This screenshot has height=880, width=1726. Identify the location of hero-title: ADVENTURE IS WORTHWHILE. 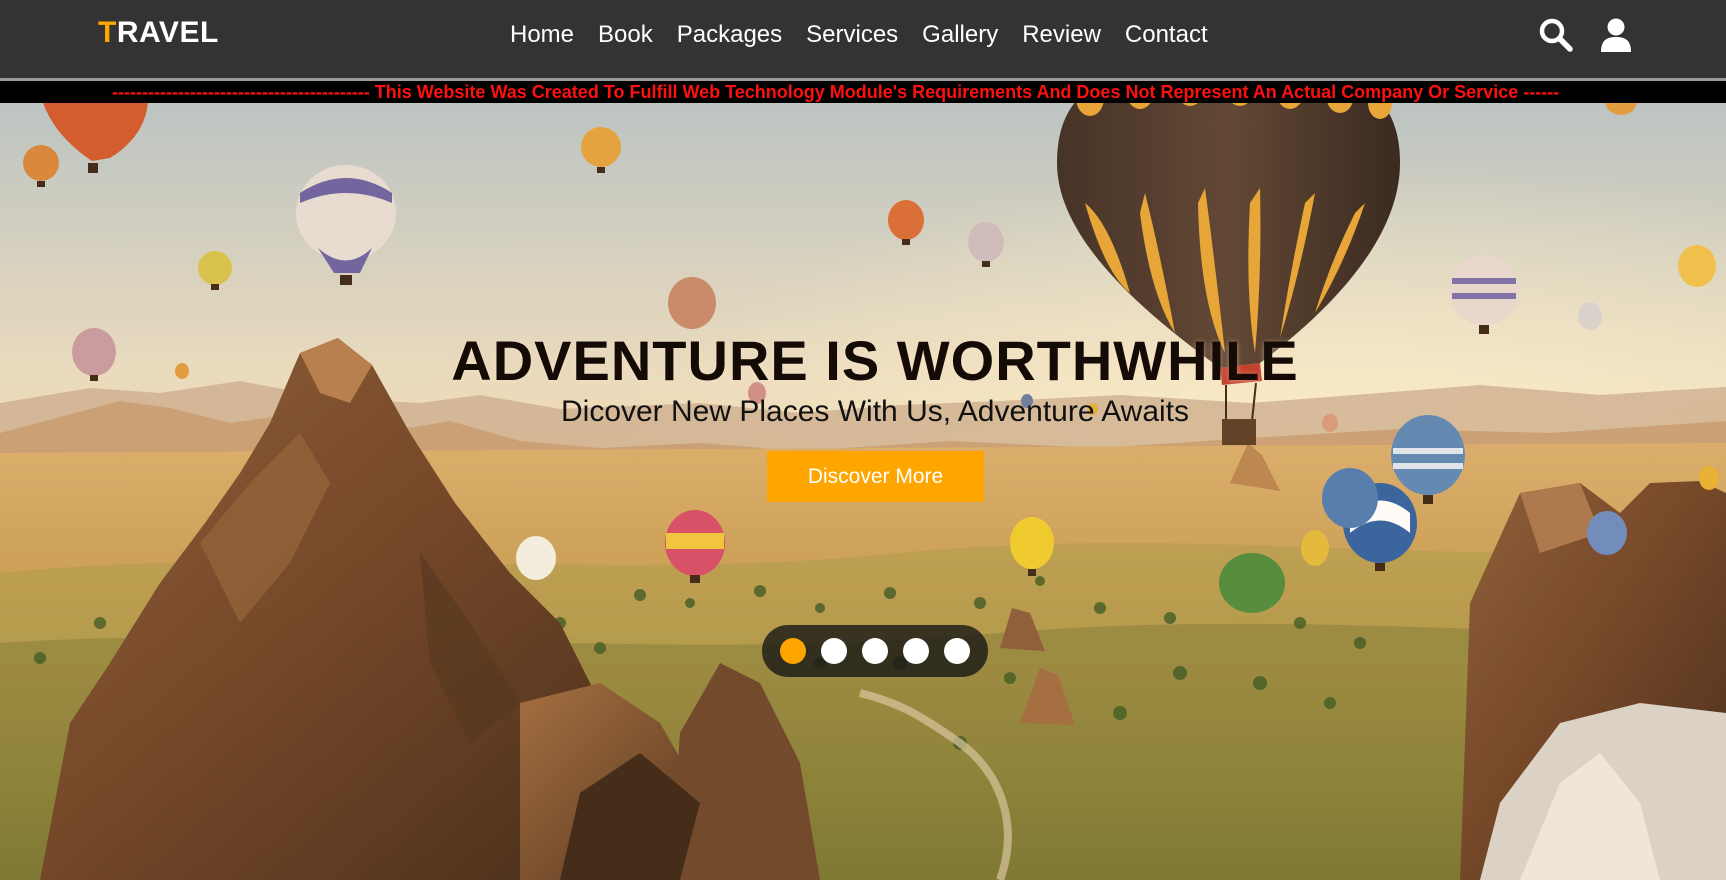
(875, 360).